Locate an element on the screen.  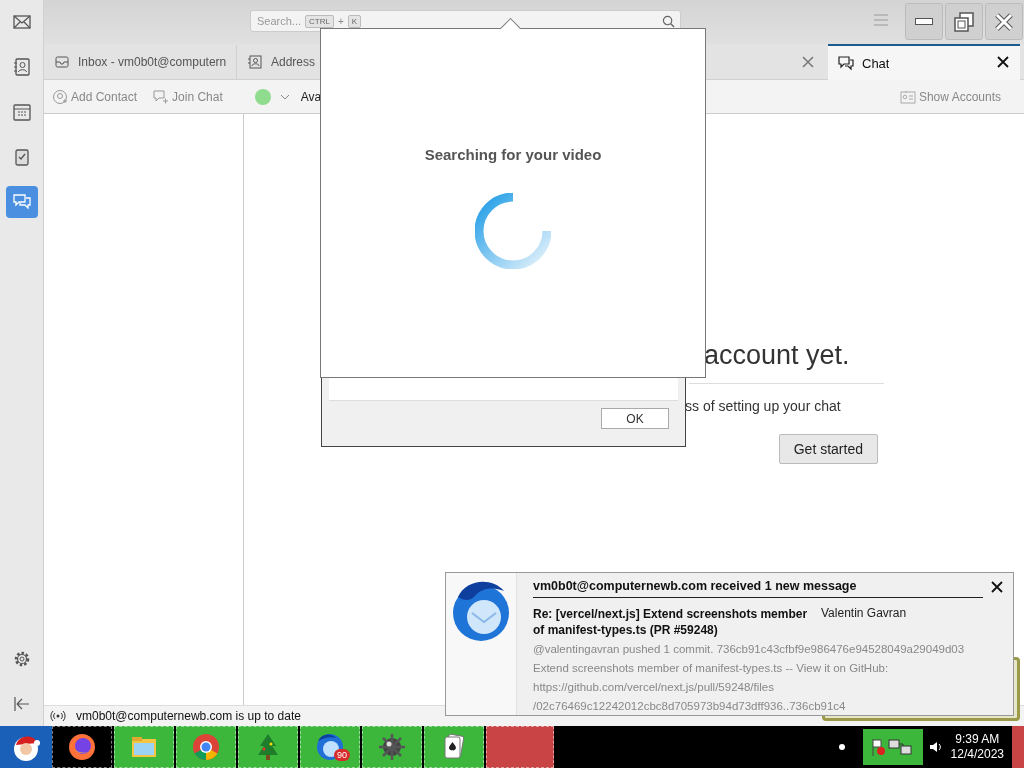
firefox-taskbar-button is located at coordinates (82, 747).